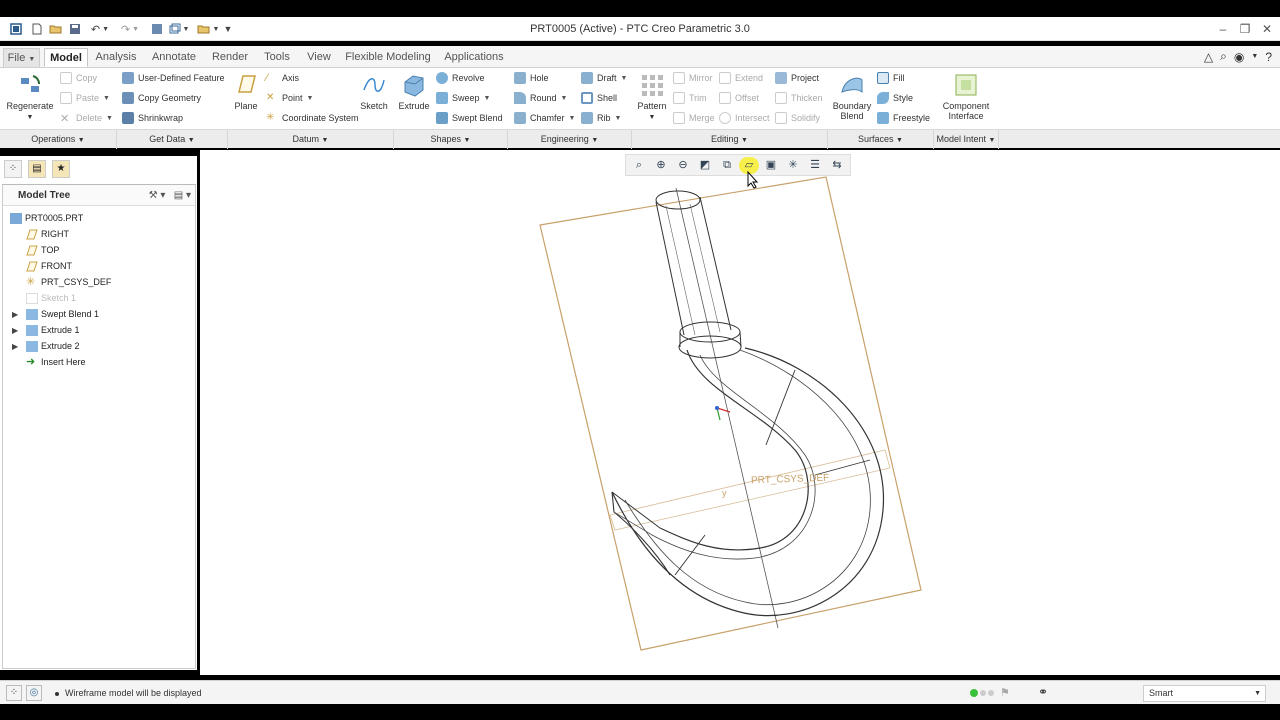 The width and height of the screenshot is (1280, 720). Describe the element at coordinates (56, 29) in the screenshot. I see `open-folder-icon` at that location.